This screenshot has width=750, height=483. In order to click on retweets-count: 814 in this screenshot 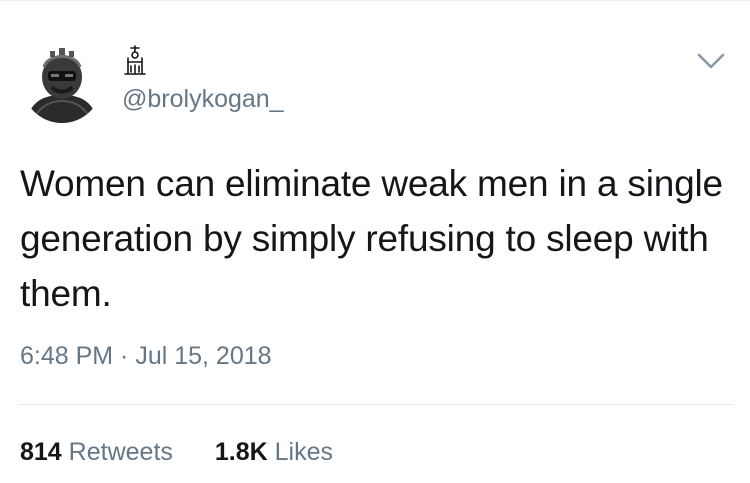, I will do `click(41, 452)`.